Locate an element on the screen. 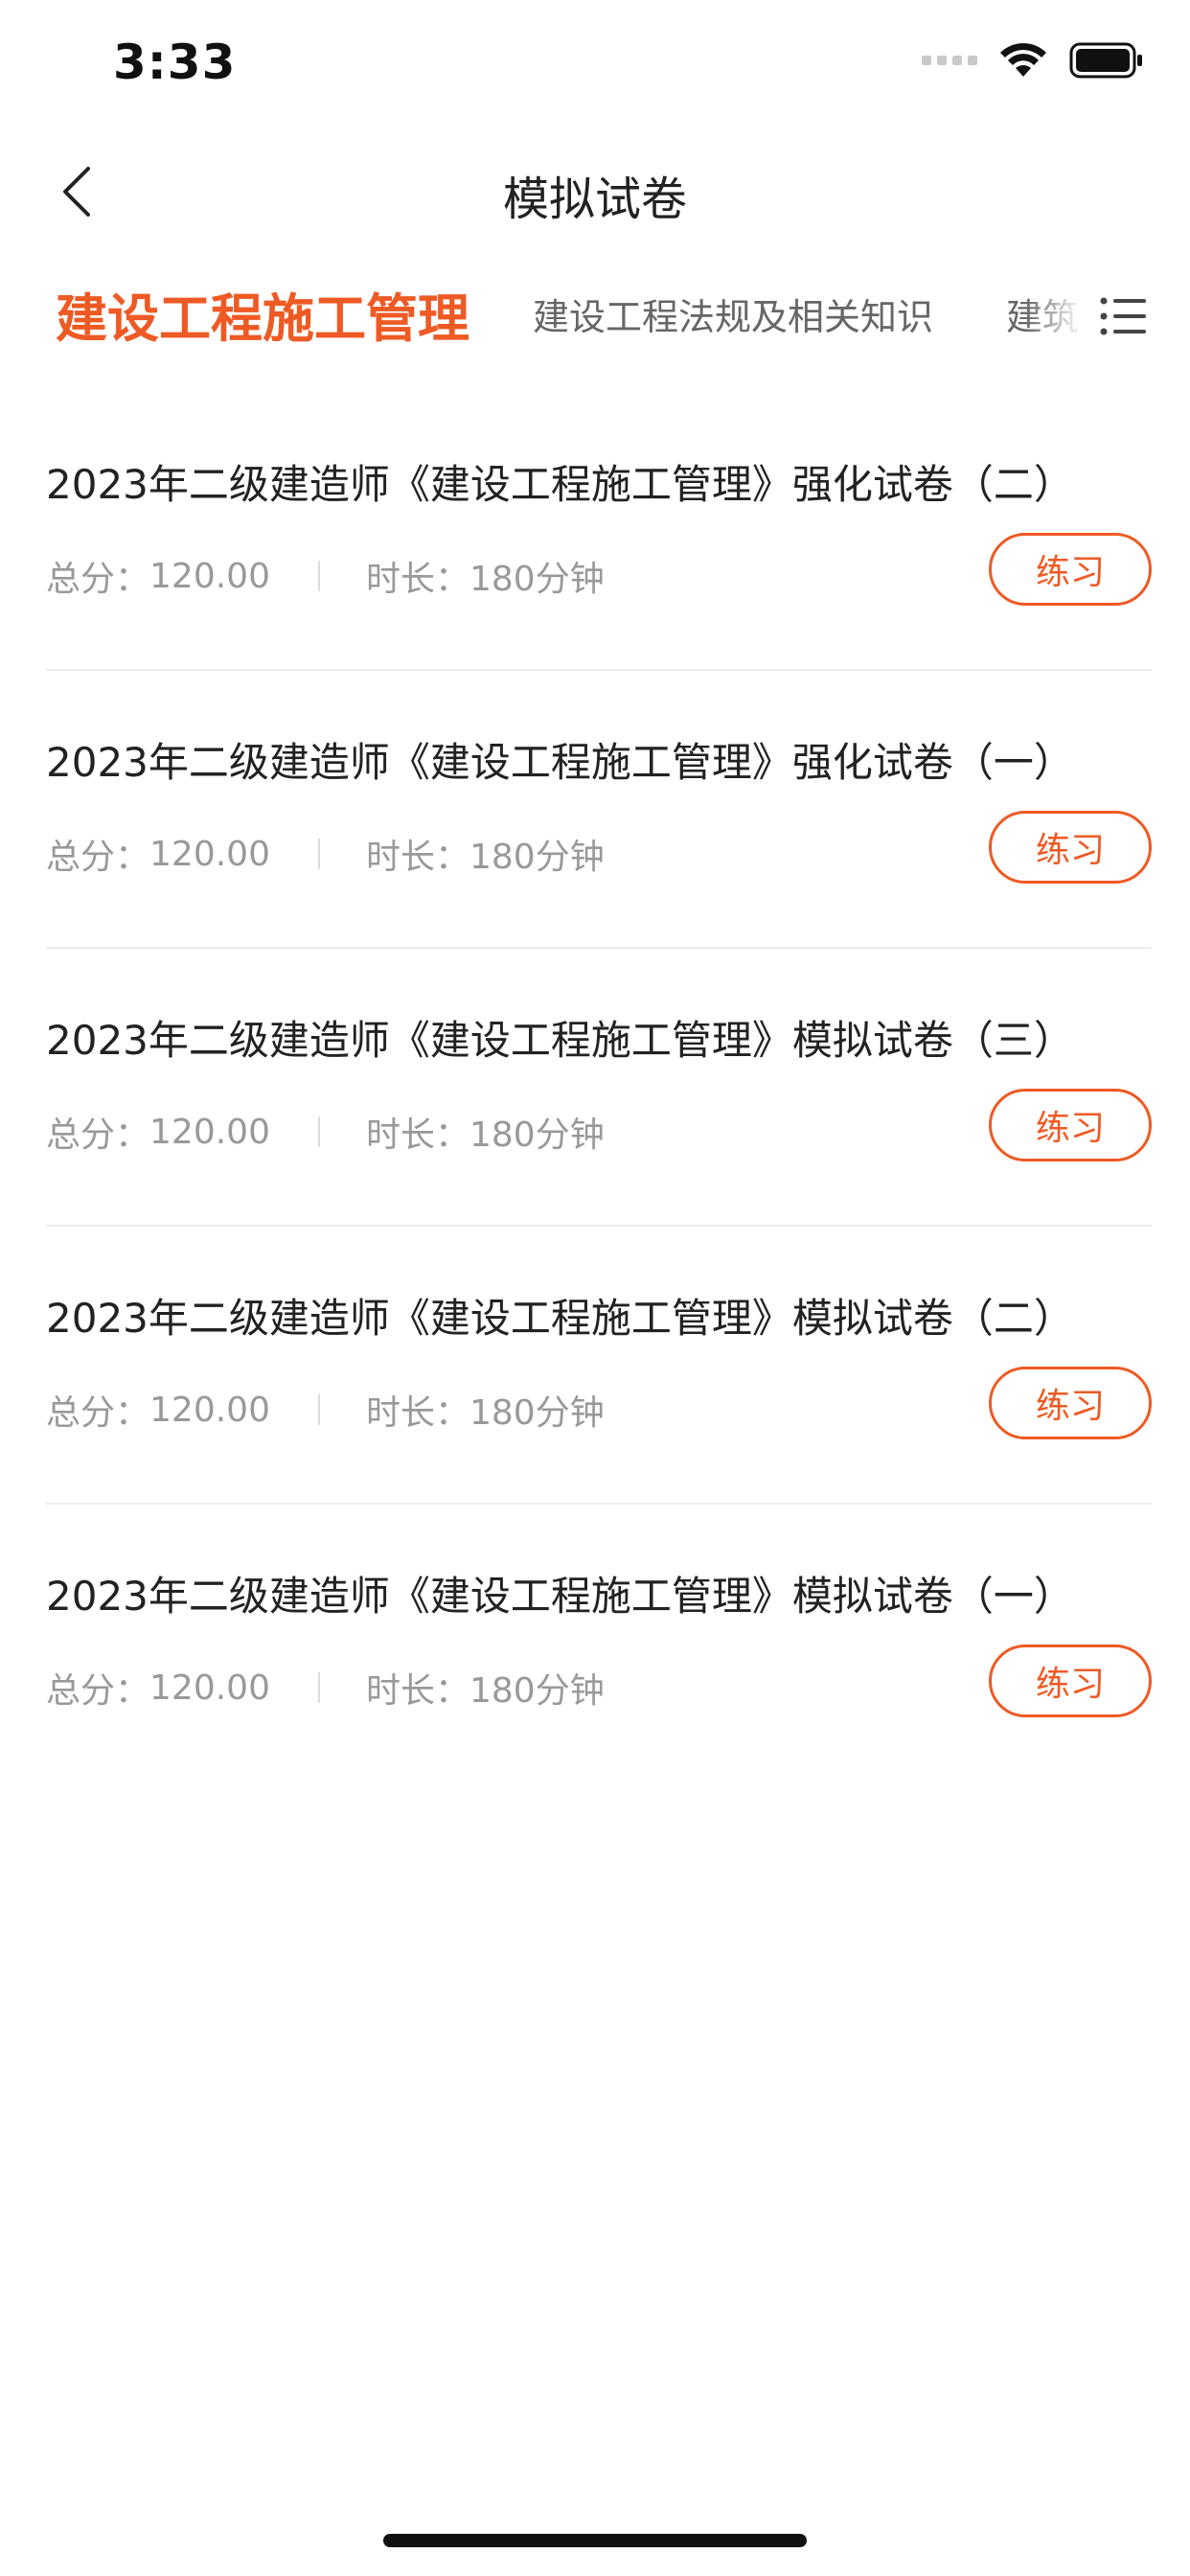 This screenshot has height=2576, width=1190. status-time: 3:33 is located at coordinates (175, 62).